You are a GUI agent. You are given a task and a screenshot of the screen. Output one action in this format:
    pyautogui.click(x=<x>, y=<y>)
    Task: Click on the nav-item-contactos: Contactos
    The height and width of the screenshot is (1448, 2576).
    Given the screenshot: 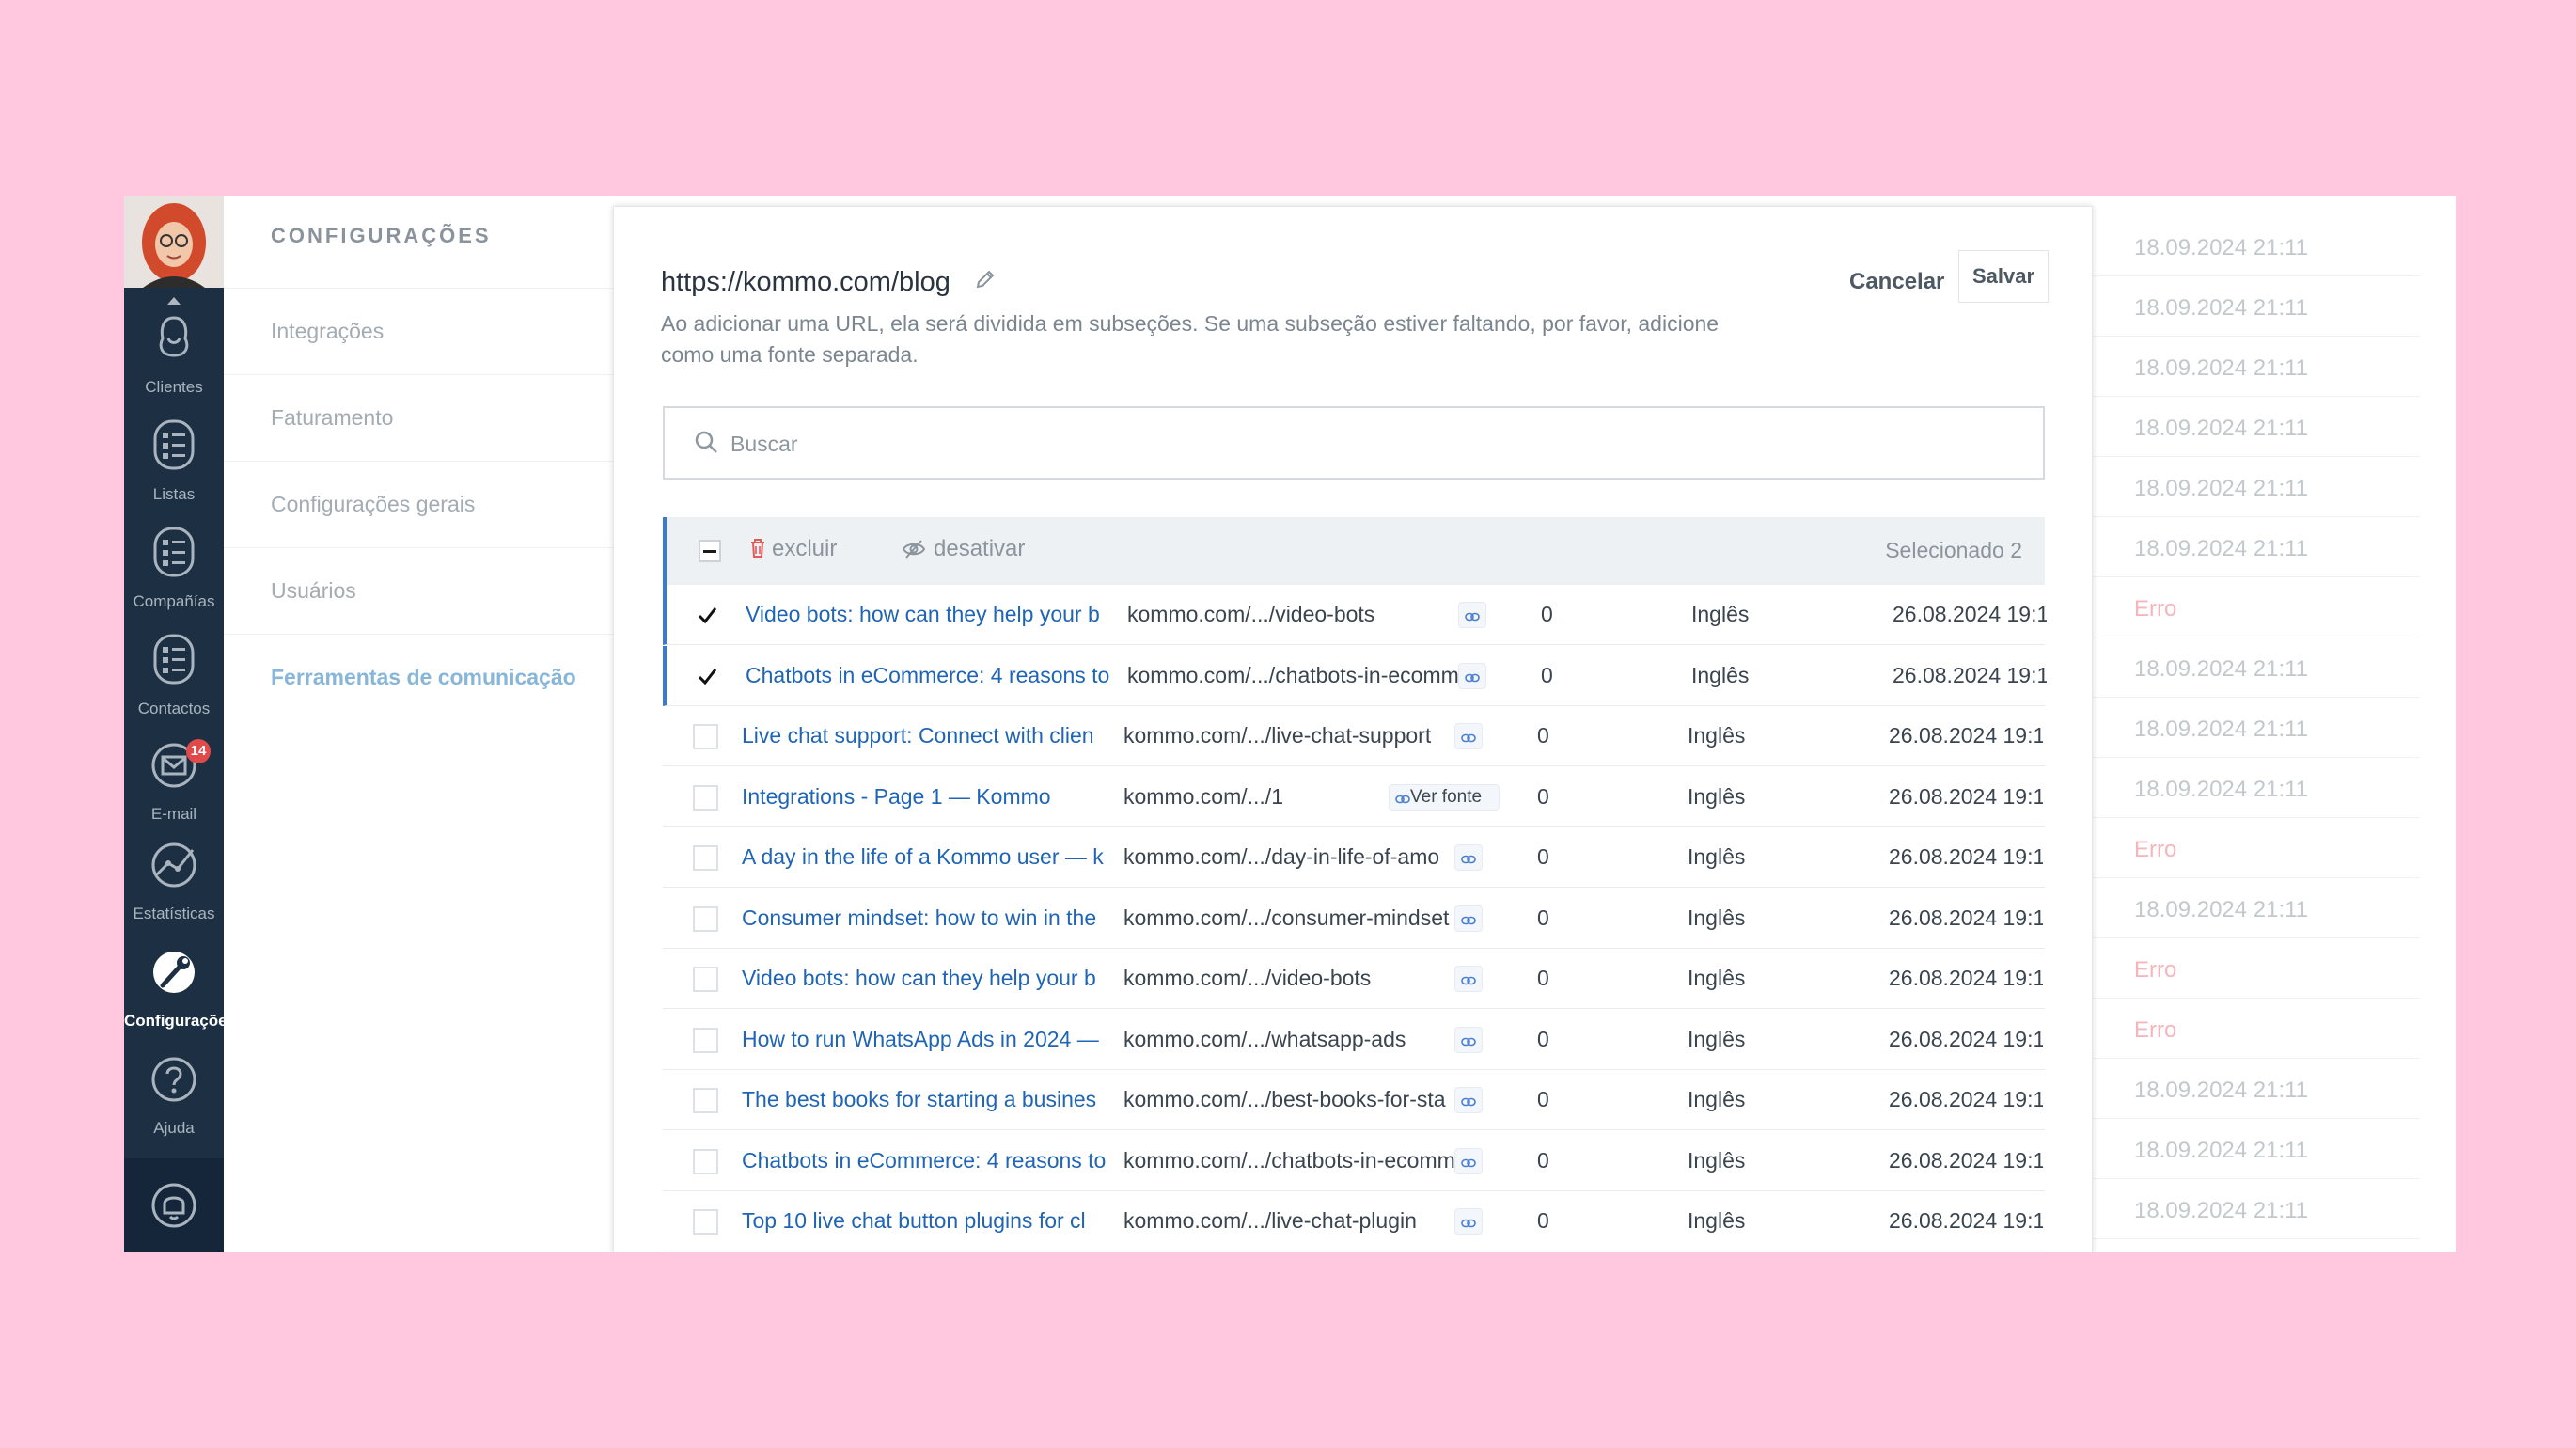 What is the action you would take?
    pyautogui.click(x=174, y=675)
    